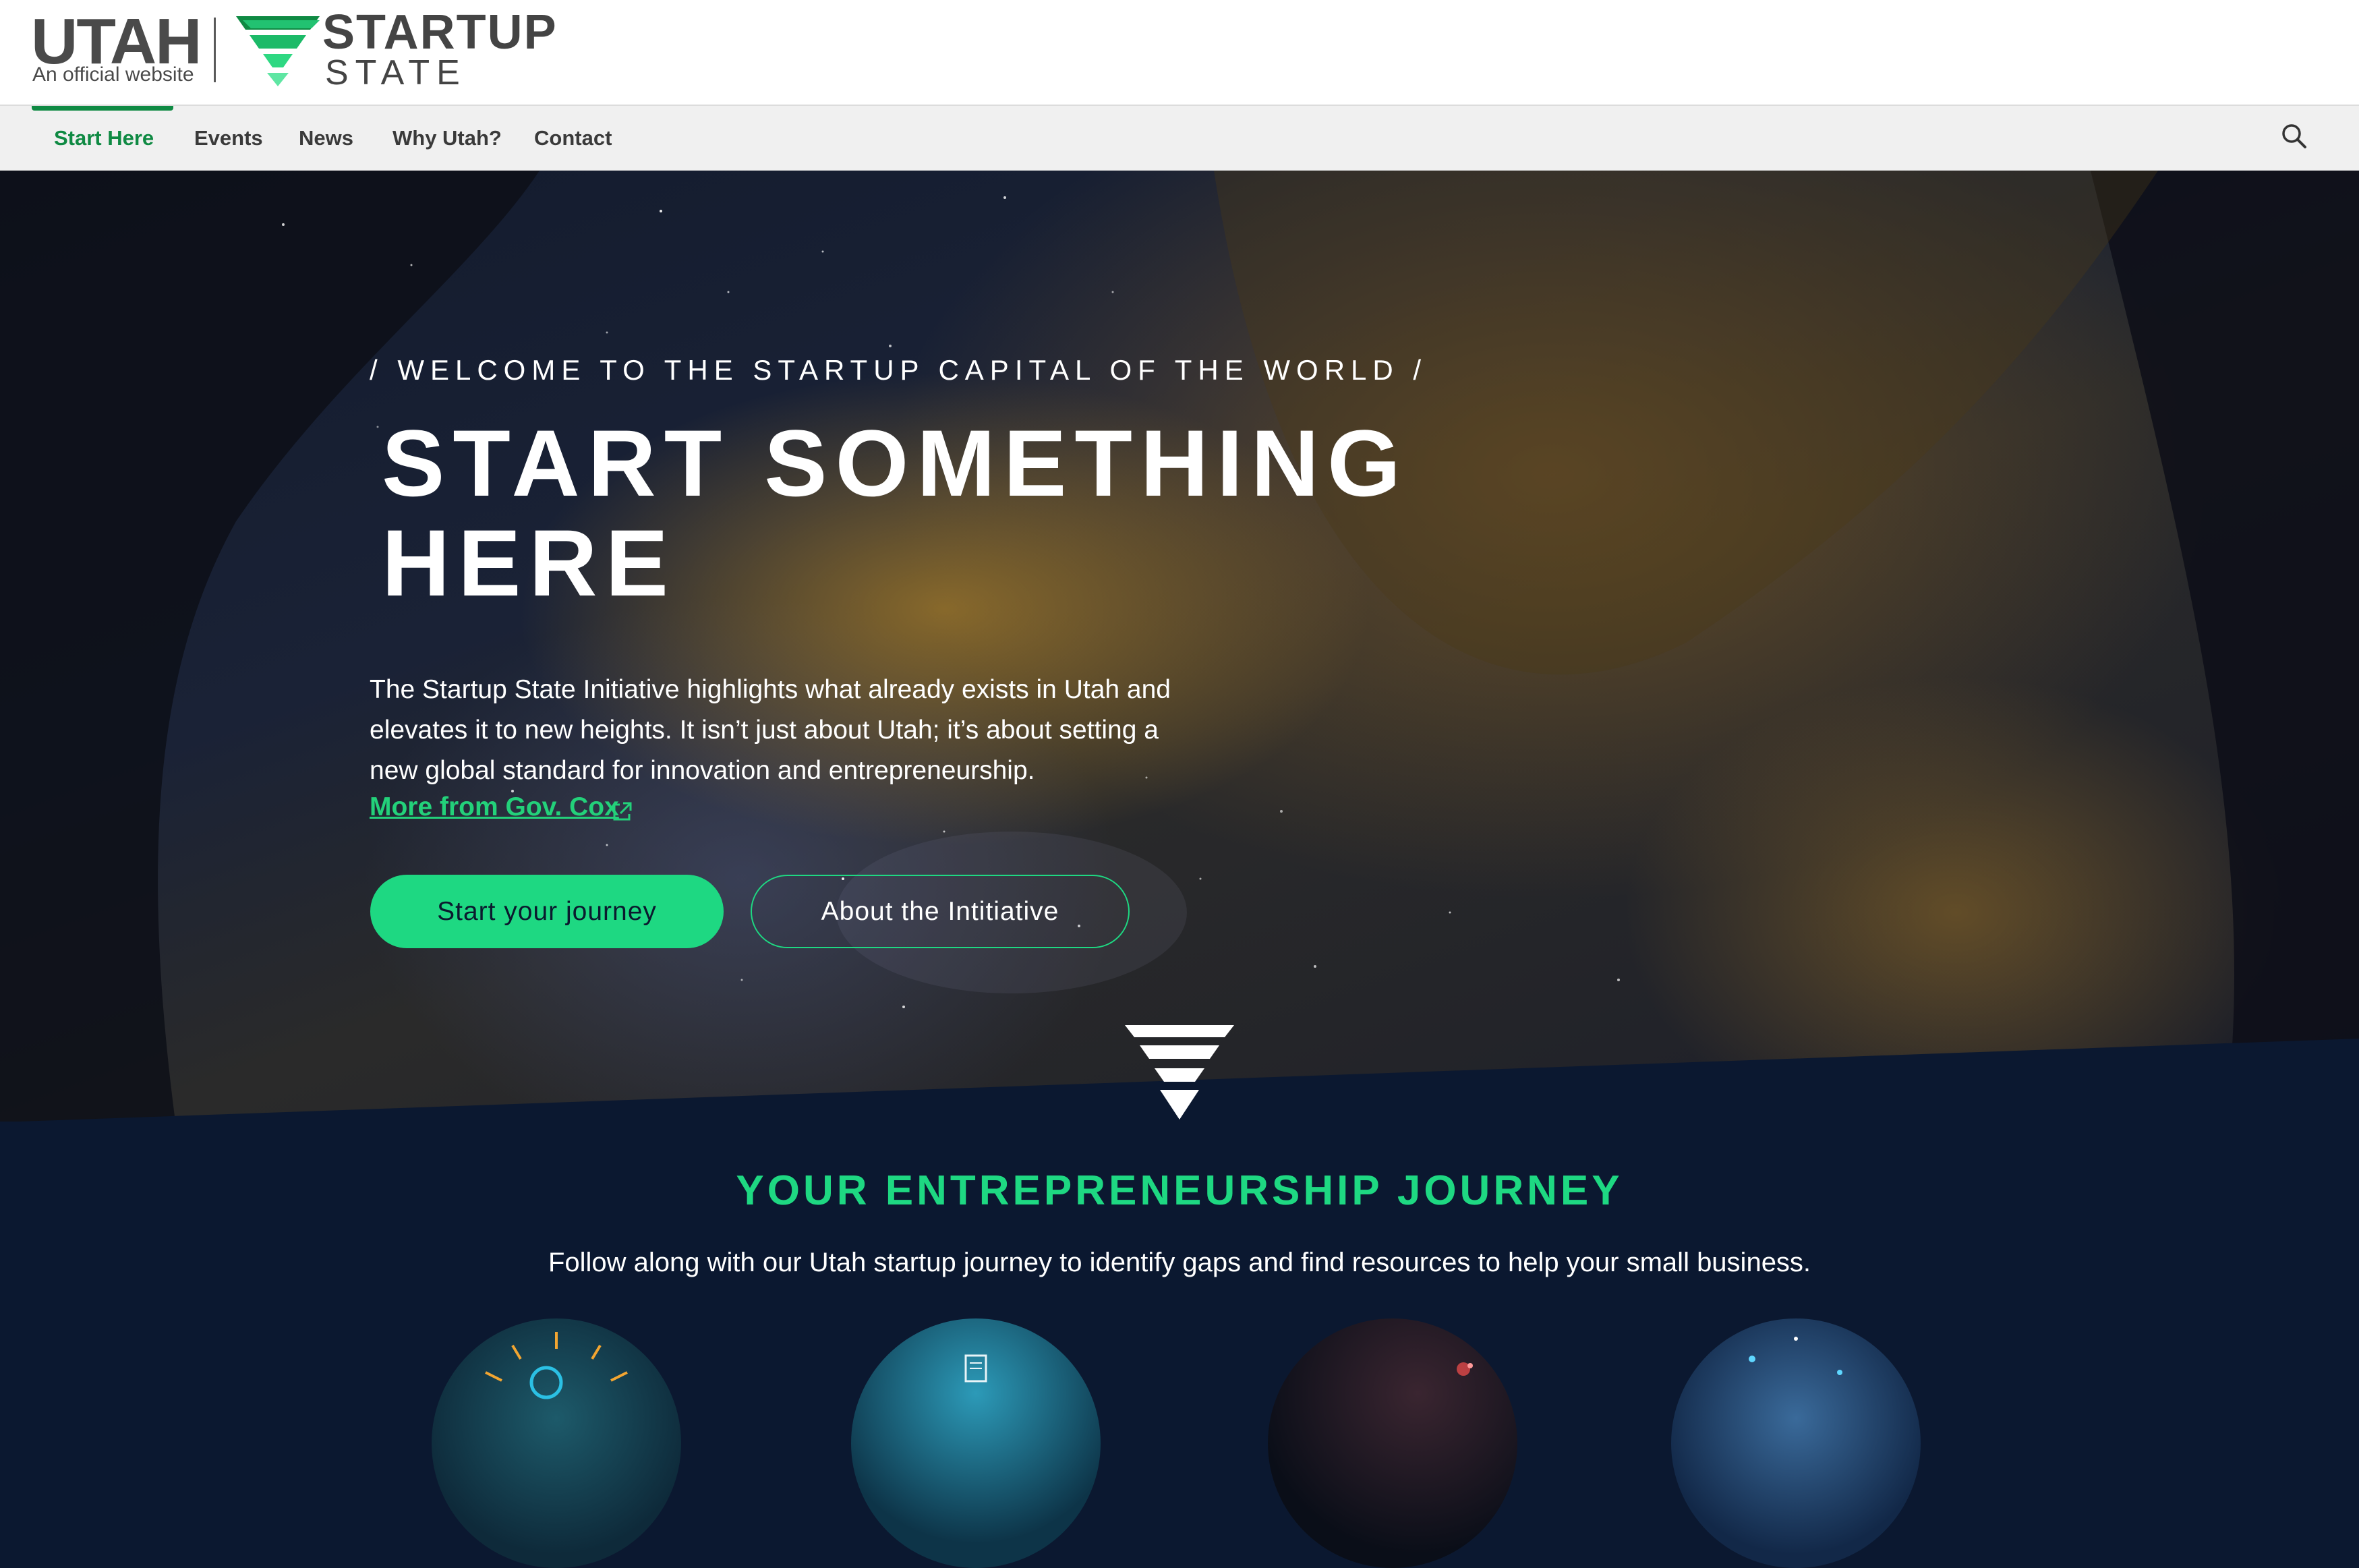  I want to click on hero-title: START SOMETHING HERE, so click(955, 513).